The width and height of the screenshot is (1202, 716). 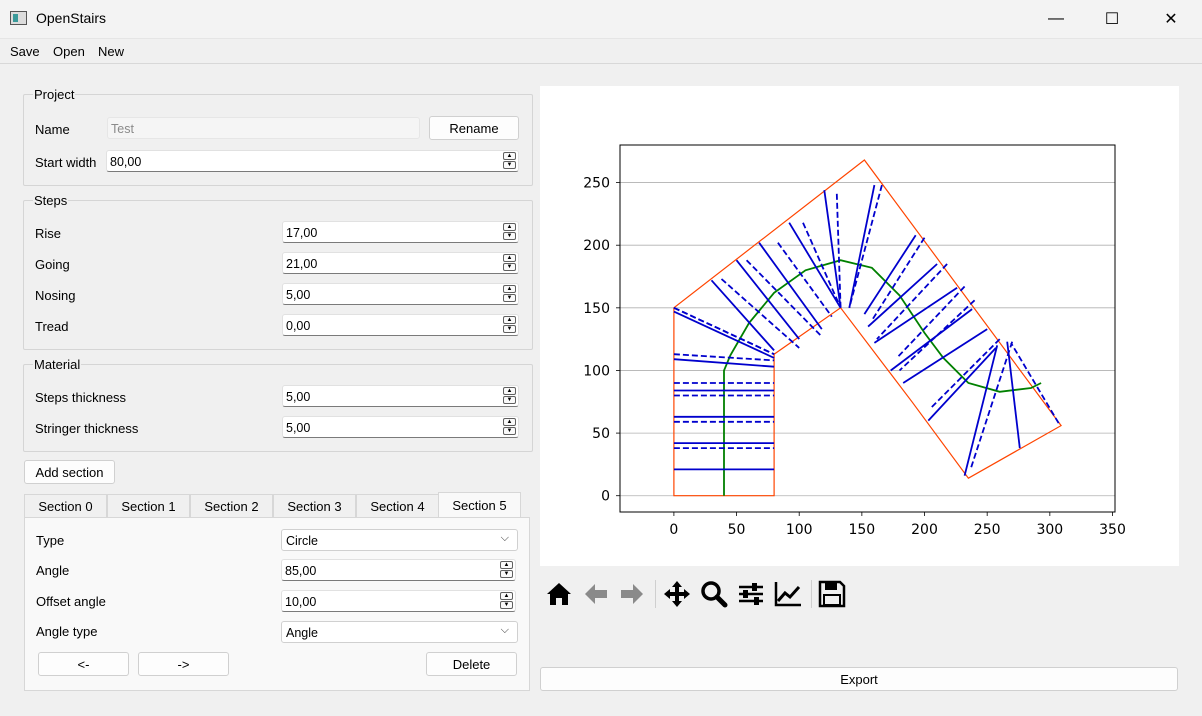 What do you see at coordinates (314, 506) in the screenshot?
I see `tab-section-3: Section 3` at bounding box center [314, 506].